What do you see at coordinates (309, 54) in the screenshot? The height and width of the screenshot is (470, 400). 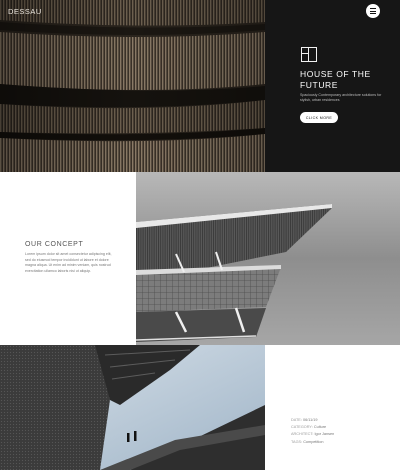 I see `house-logo-icon` at bounding box center [309, 54].